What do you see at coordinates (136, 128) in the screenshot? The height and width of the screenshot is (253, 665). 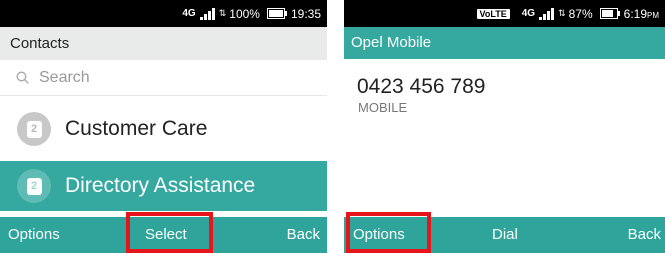 I see `contact-name: Customer Care` at bounding box center [136, 128].